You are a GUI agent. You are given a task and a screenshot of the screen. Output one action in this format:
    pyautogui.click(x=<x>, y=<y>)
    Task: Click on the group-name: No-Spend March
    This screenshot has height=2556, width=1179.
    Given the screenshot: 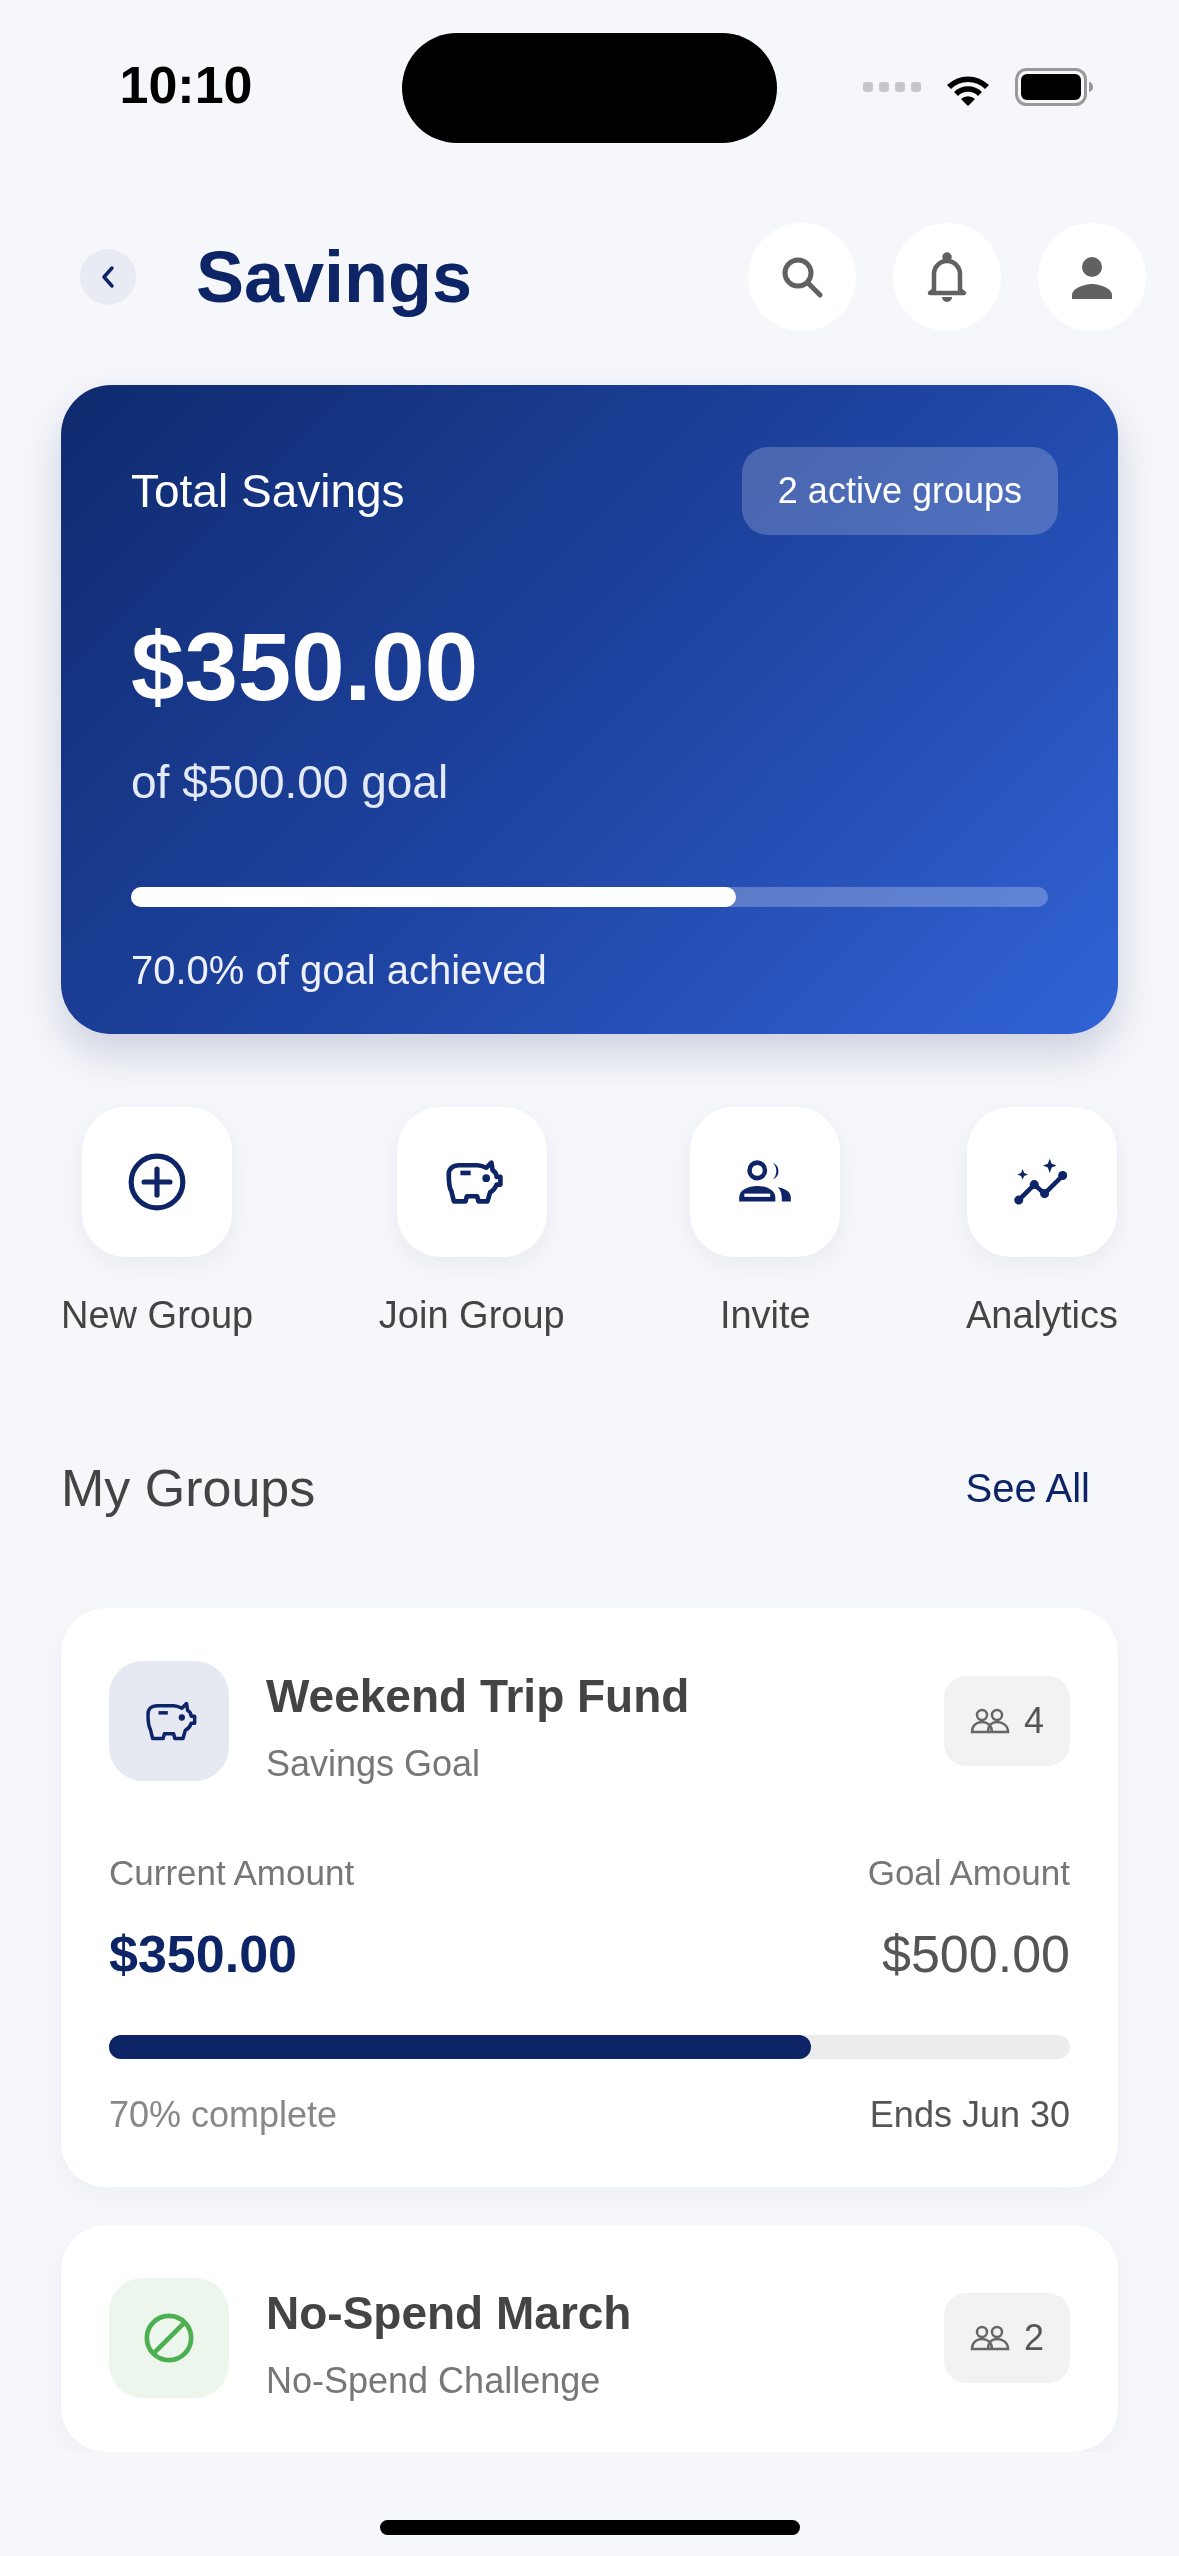 What is the action you would take?
    pyautogui.click(x=449, y=2313)
    